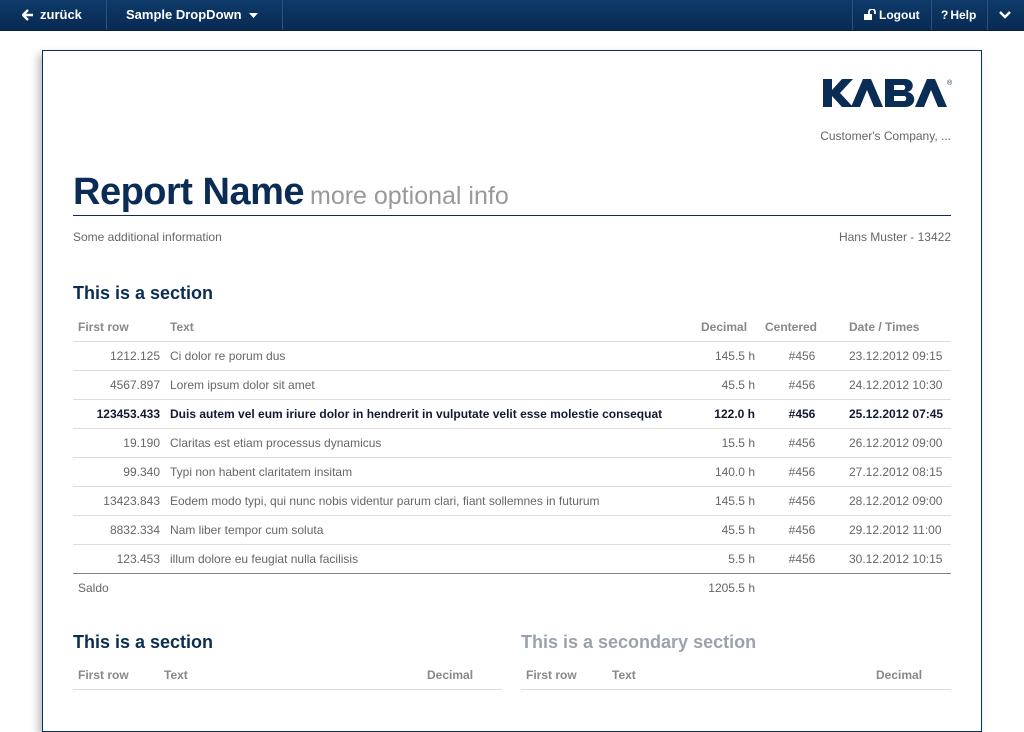 This screenshot has height=732, width=1024. Describe the element at coordinates (119, 501) in the screenshot. I see `cell-first-row: 13423.843` at that location.